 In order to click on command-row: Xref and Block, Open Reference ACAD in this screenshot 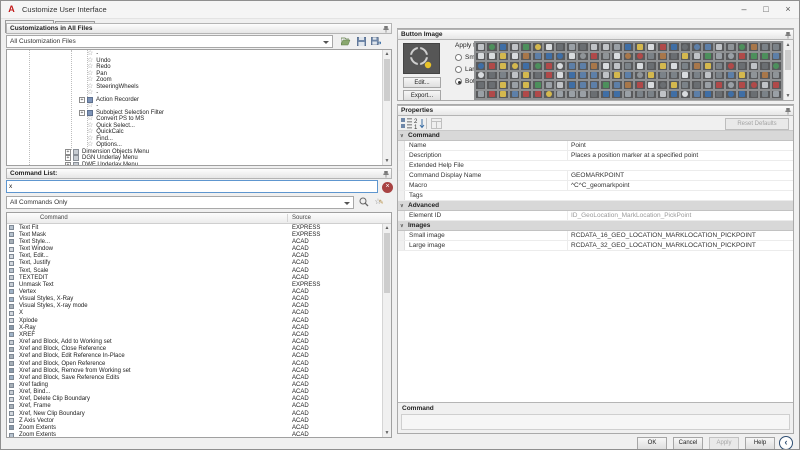, I will do `click(194, 363)`.